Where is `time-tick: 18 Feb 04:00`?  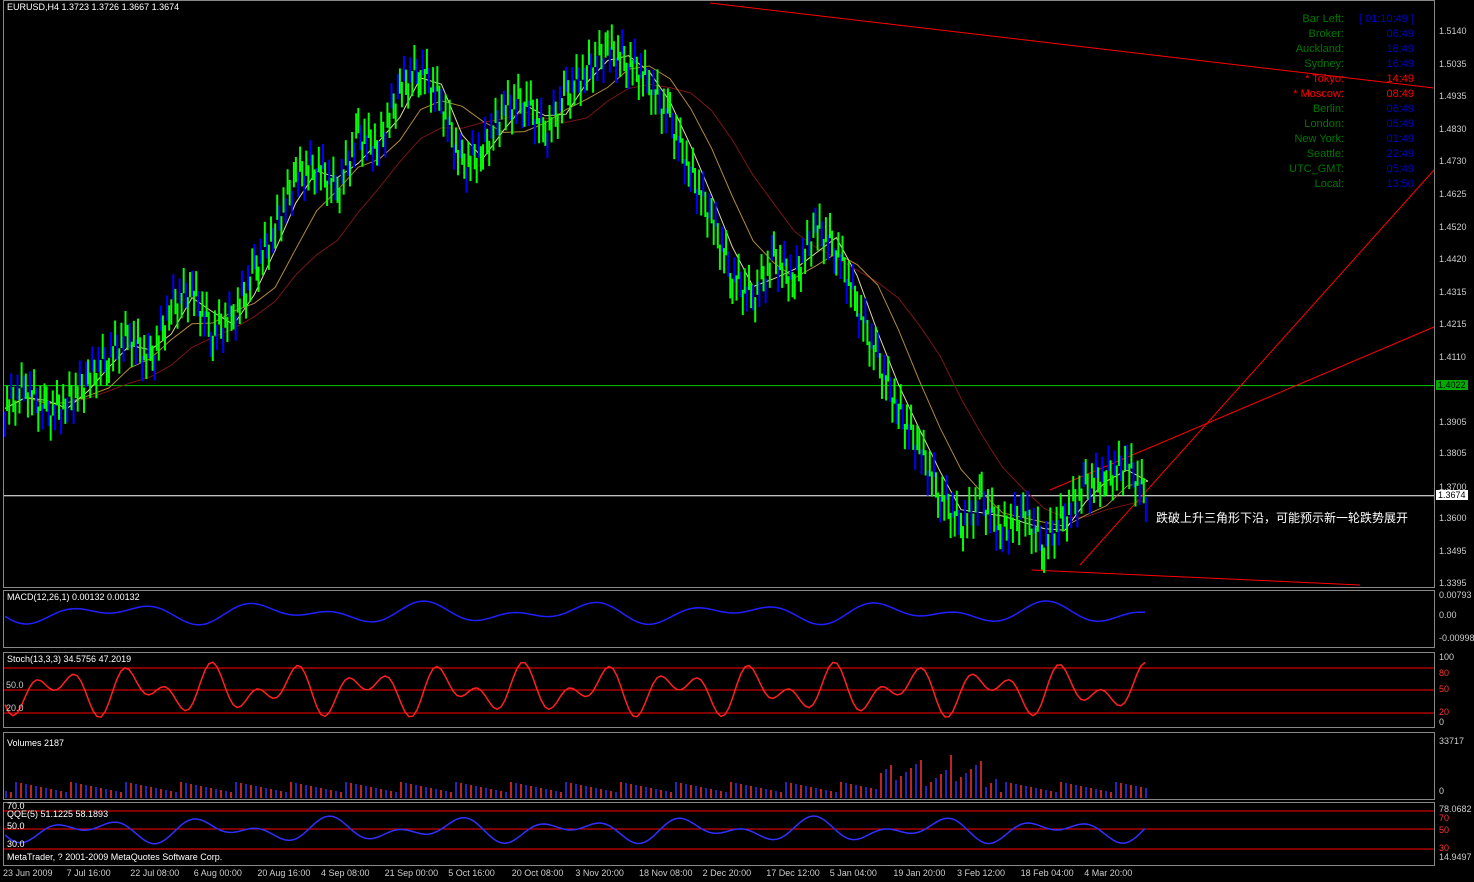
time-tick: 18 Feb 04:00 is located at coordinates (1047, 873).